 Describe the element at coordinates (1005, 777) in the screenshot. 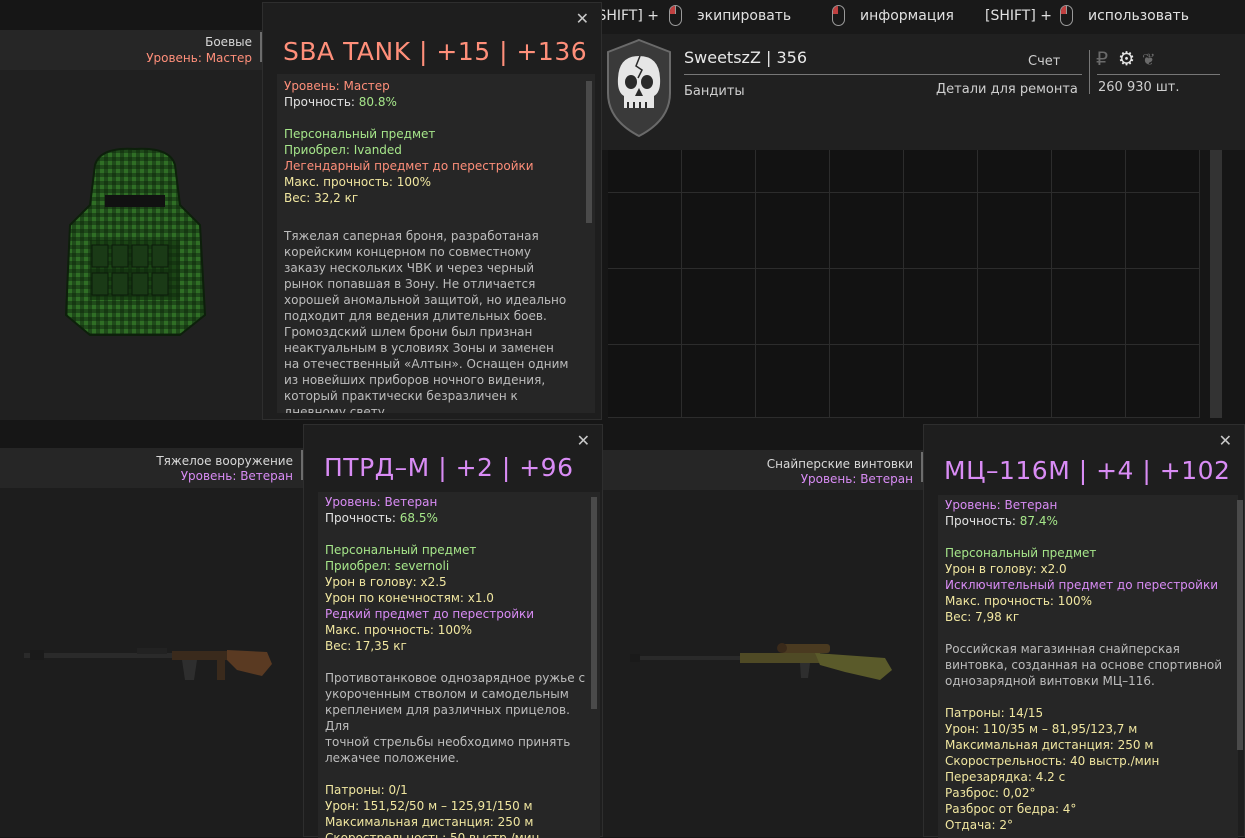

I see `reload-time: Перезарядка: 4.2 с` at that location.